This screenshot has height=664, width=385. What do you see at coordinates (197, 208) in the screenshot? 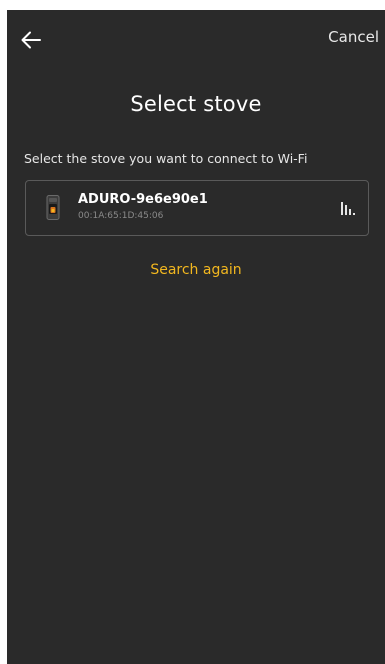
I see `device-list-item: ADURO-9e6e90e1 00:1A:65:1D:45:06` at bounding box center [197, 208].